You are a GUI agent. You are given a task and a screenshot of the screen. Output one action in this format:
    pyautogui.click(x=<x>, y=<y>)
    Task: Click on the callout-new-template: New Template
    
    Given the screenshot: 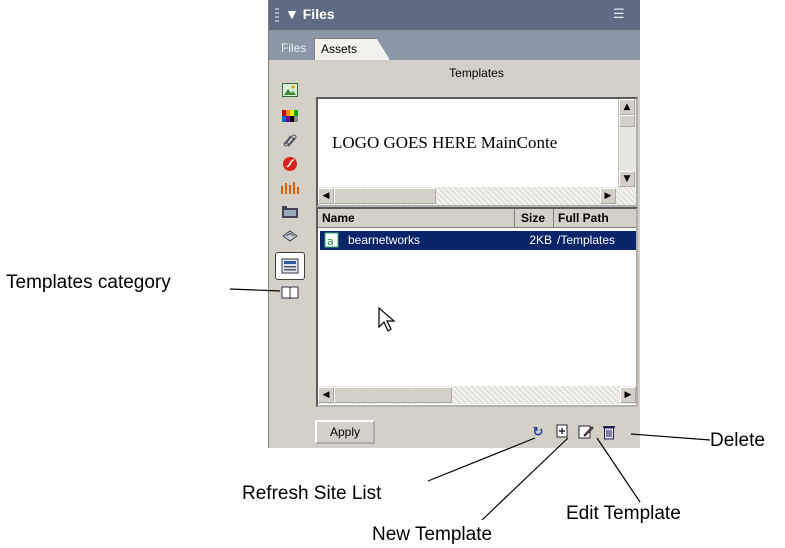 What is the action you would take?
    pyautogui.click(x=432, y=534)
    